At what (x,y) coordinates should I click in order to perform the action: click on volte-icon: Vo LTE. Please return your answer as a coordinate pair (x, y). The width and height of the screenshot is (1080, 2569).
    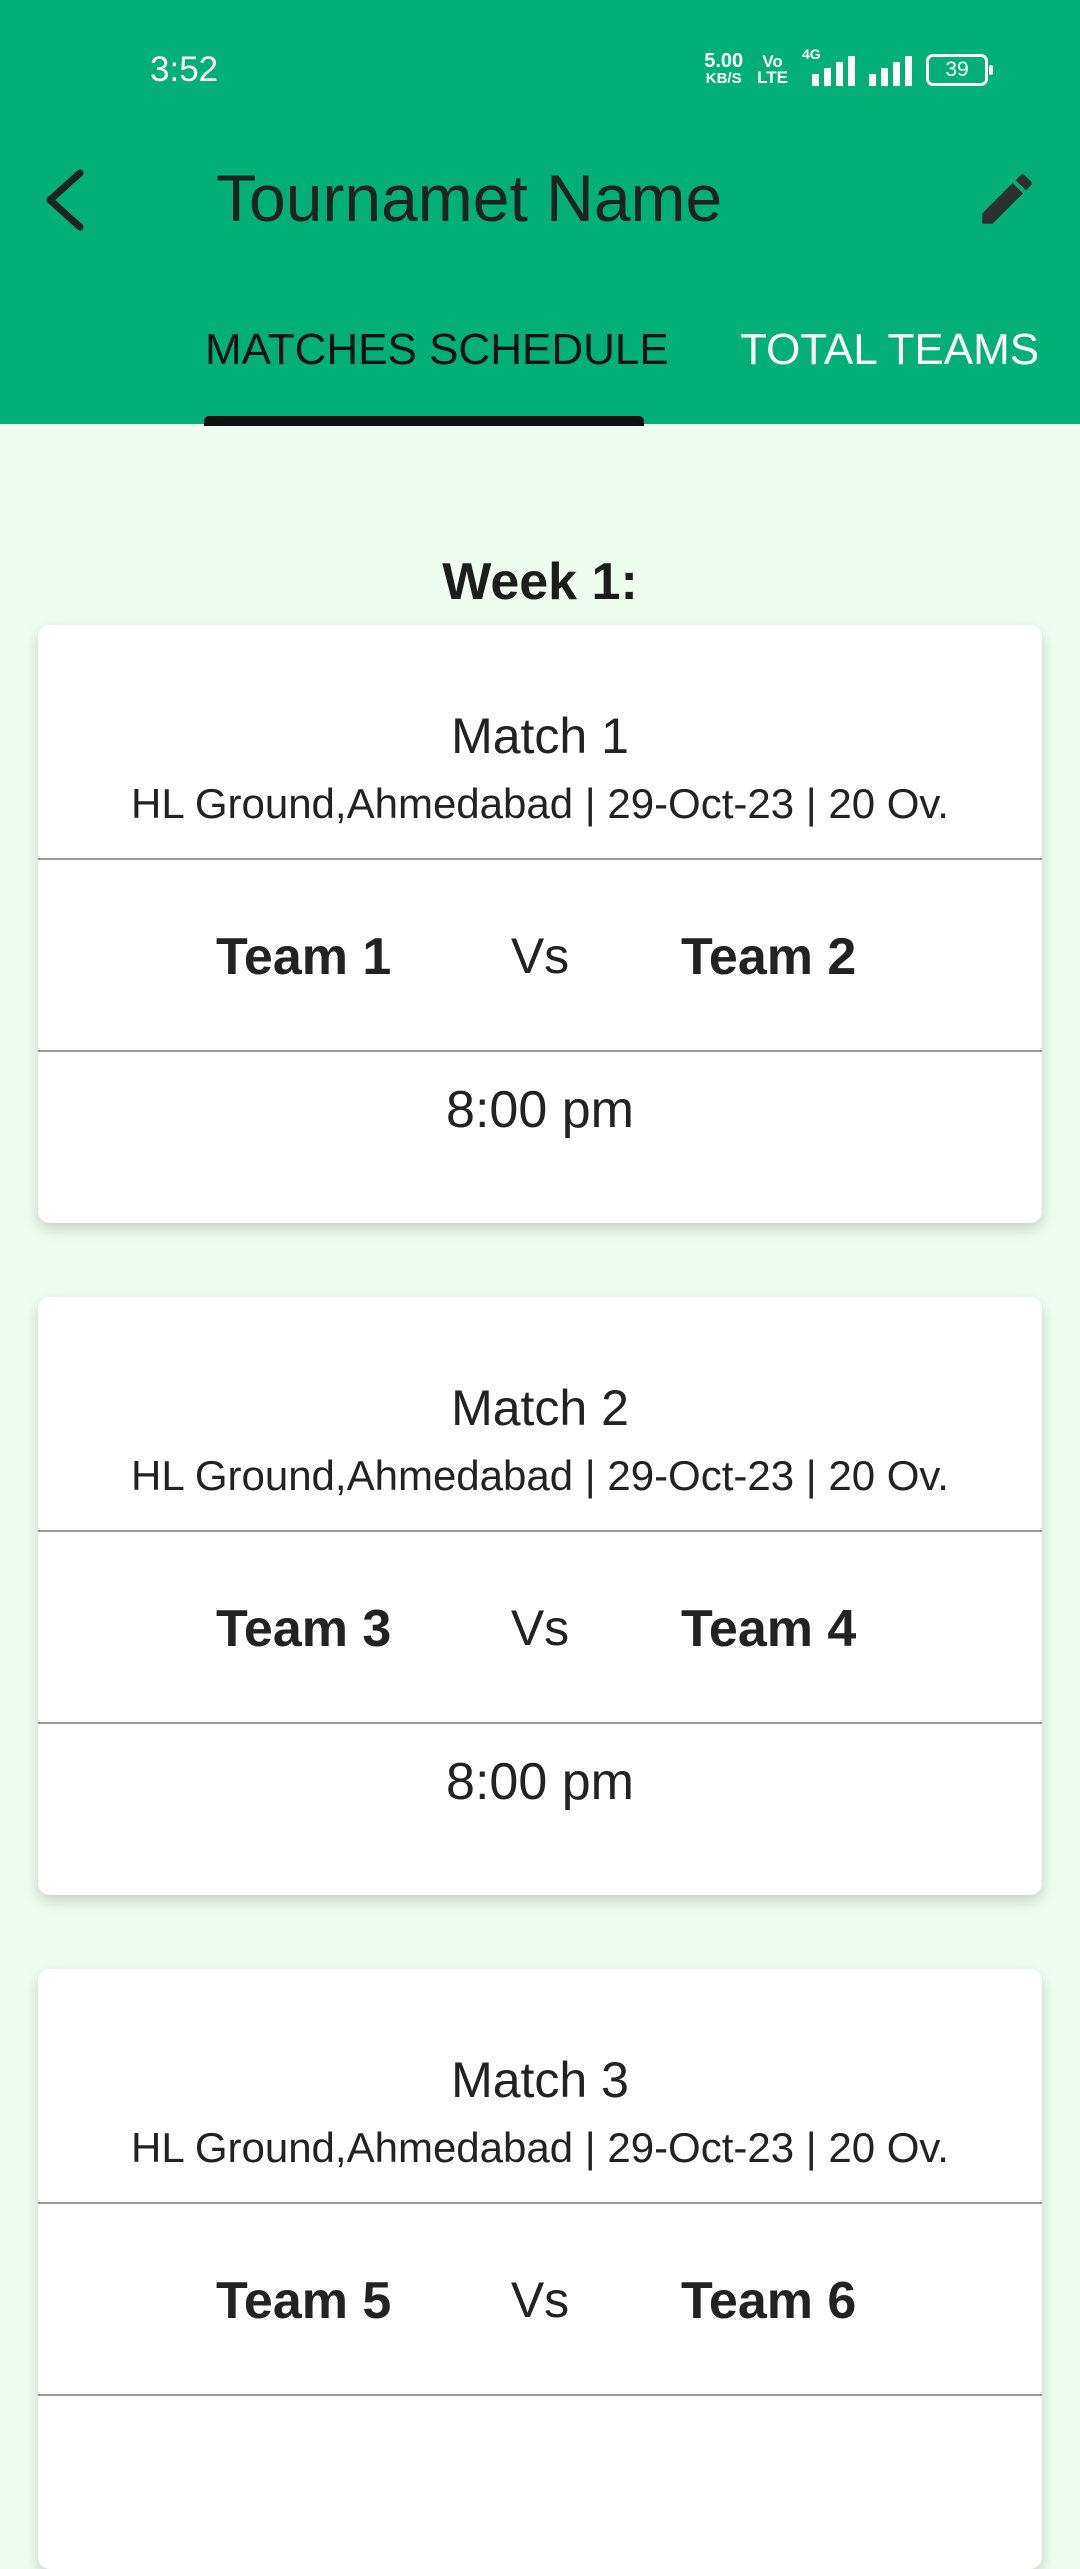
    Looking at the image, I should click on (772, 70).